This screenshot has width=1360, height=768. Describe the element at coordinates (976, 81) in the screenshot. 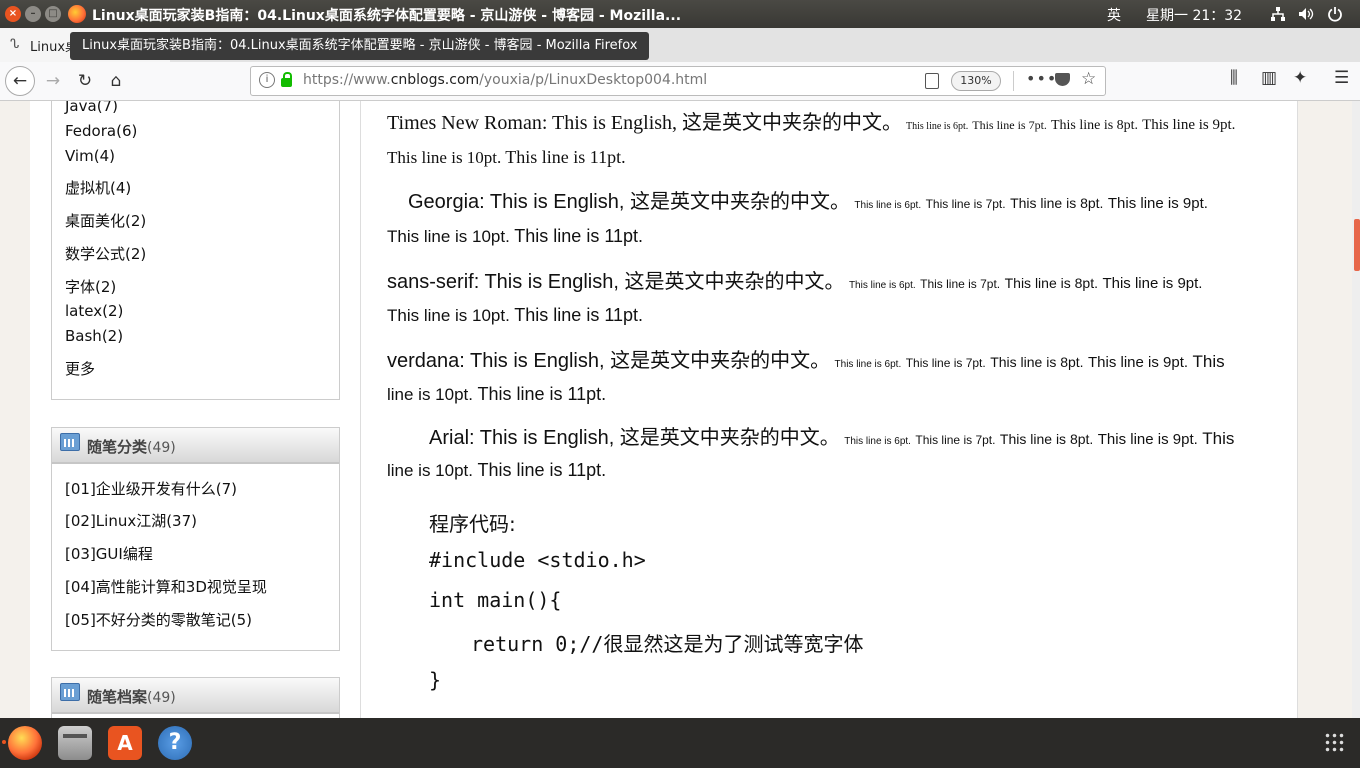

I see `zoom-level-button: 130%` at that location.